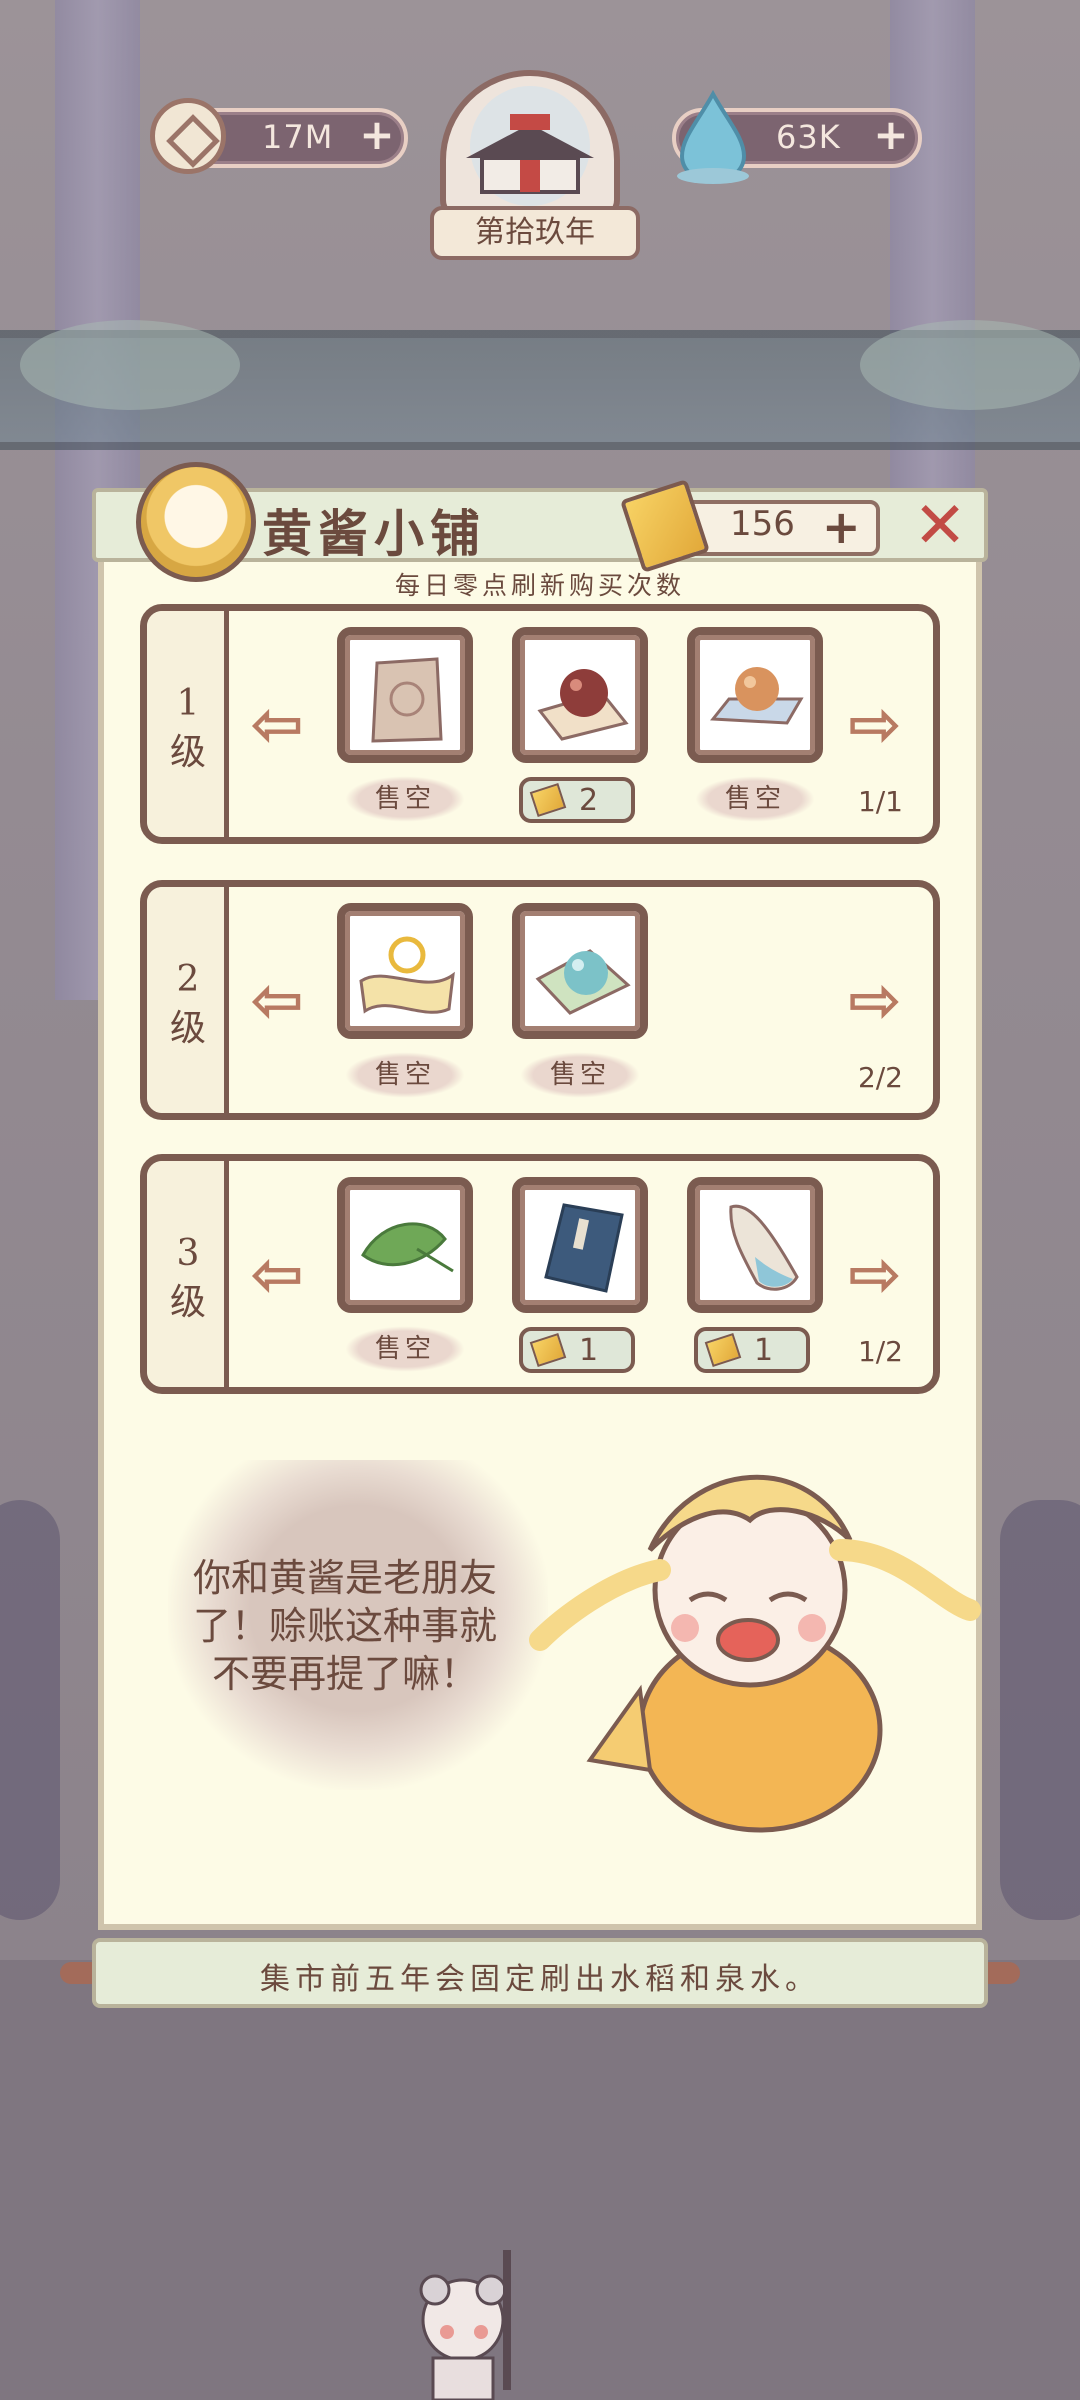  Describe the element at coordinates (374, 533) in the screenshot. I see `shop-title: 黄酱小铺` at that location.